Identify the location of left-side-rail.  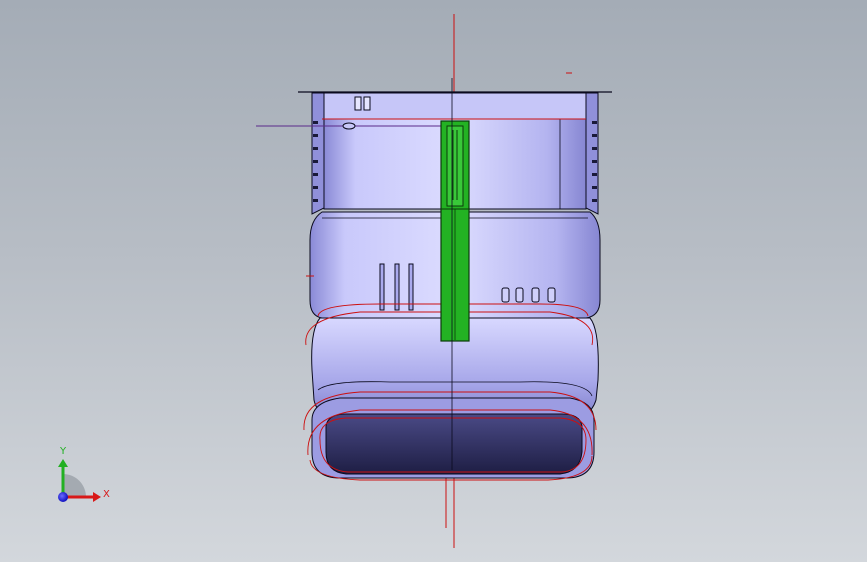
(318, 153).